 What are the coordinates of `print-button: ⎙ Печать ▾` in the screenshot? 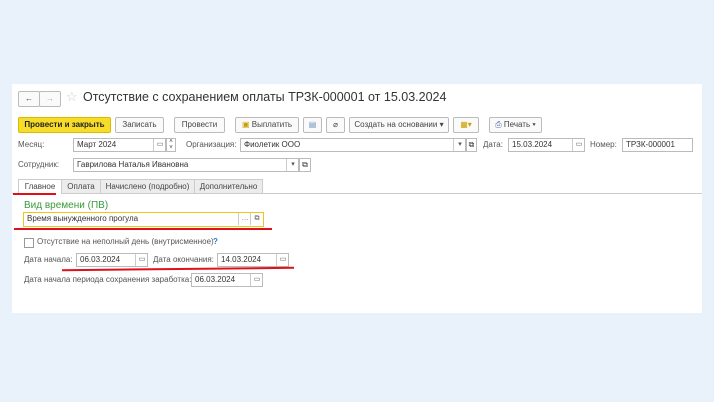 It's located at (515, 125).